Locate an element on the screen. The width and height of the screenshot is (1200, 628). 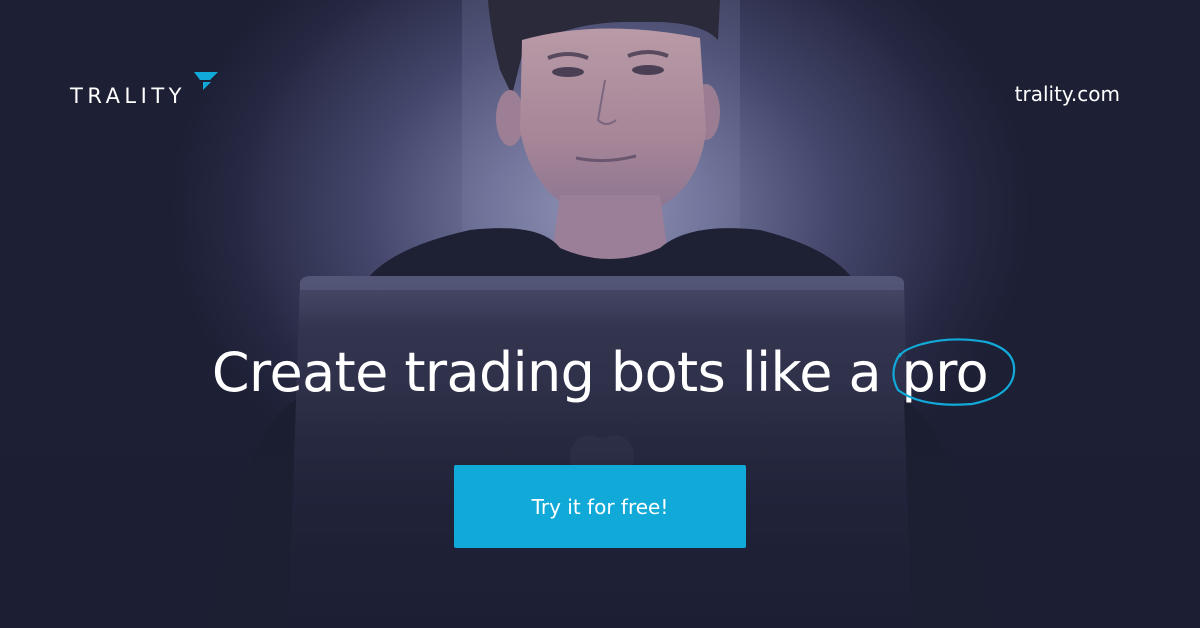
hero-headline: Create trading bots like a pro is located at coordinates (600, 372).